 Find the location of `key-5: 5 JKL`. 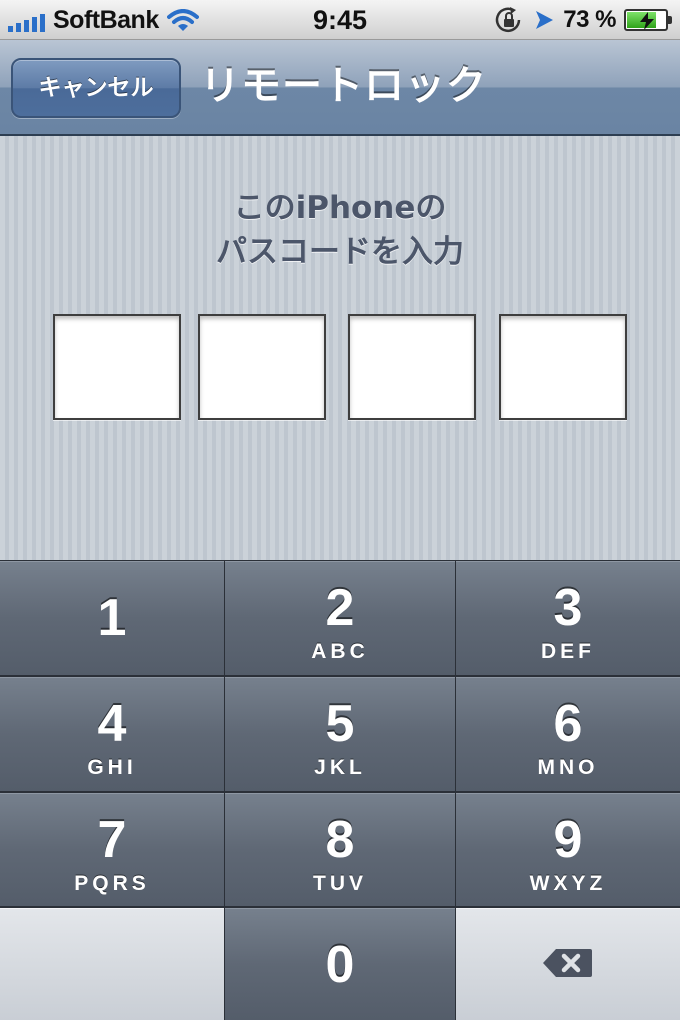

key-5: 5 JKL is located at coordinates (340, 734).